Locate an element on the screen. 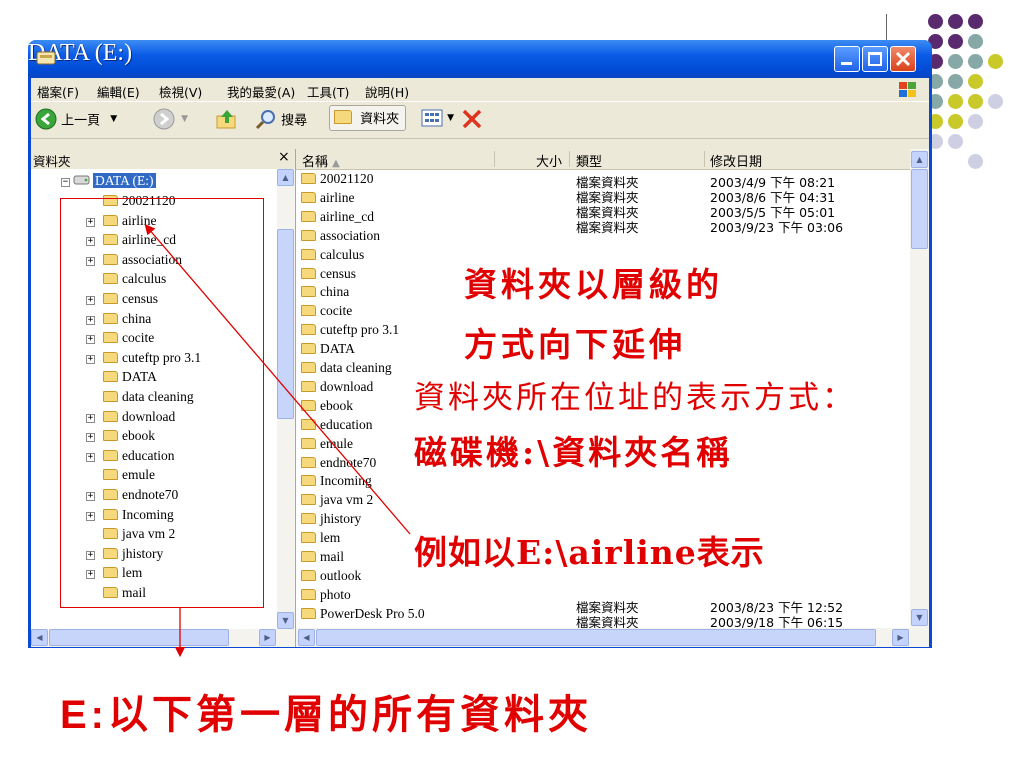 The height and width of the screenshot is (768, 1024). column-type: 類型 is located at coordinates (589, 160).